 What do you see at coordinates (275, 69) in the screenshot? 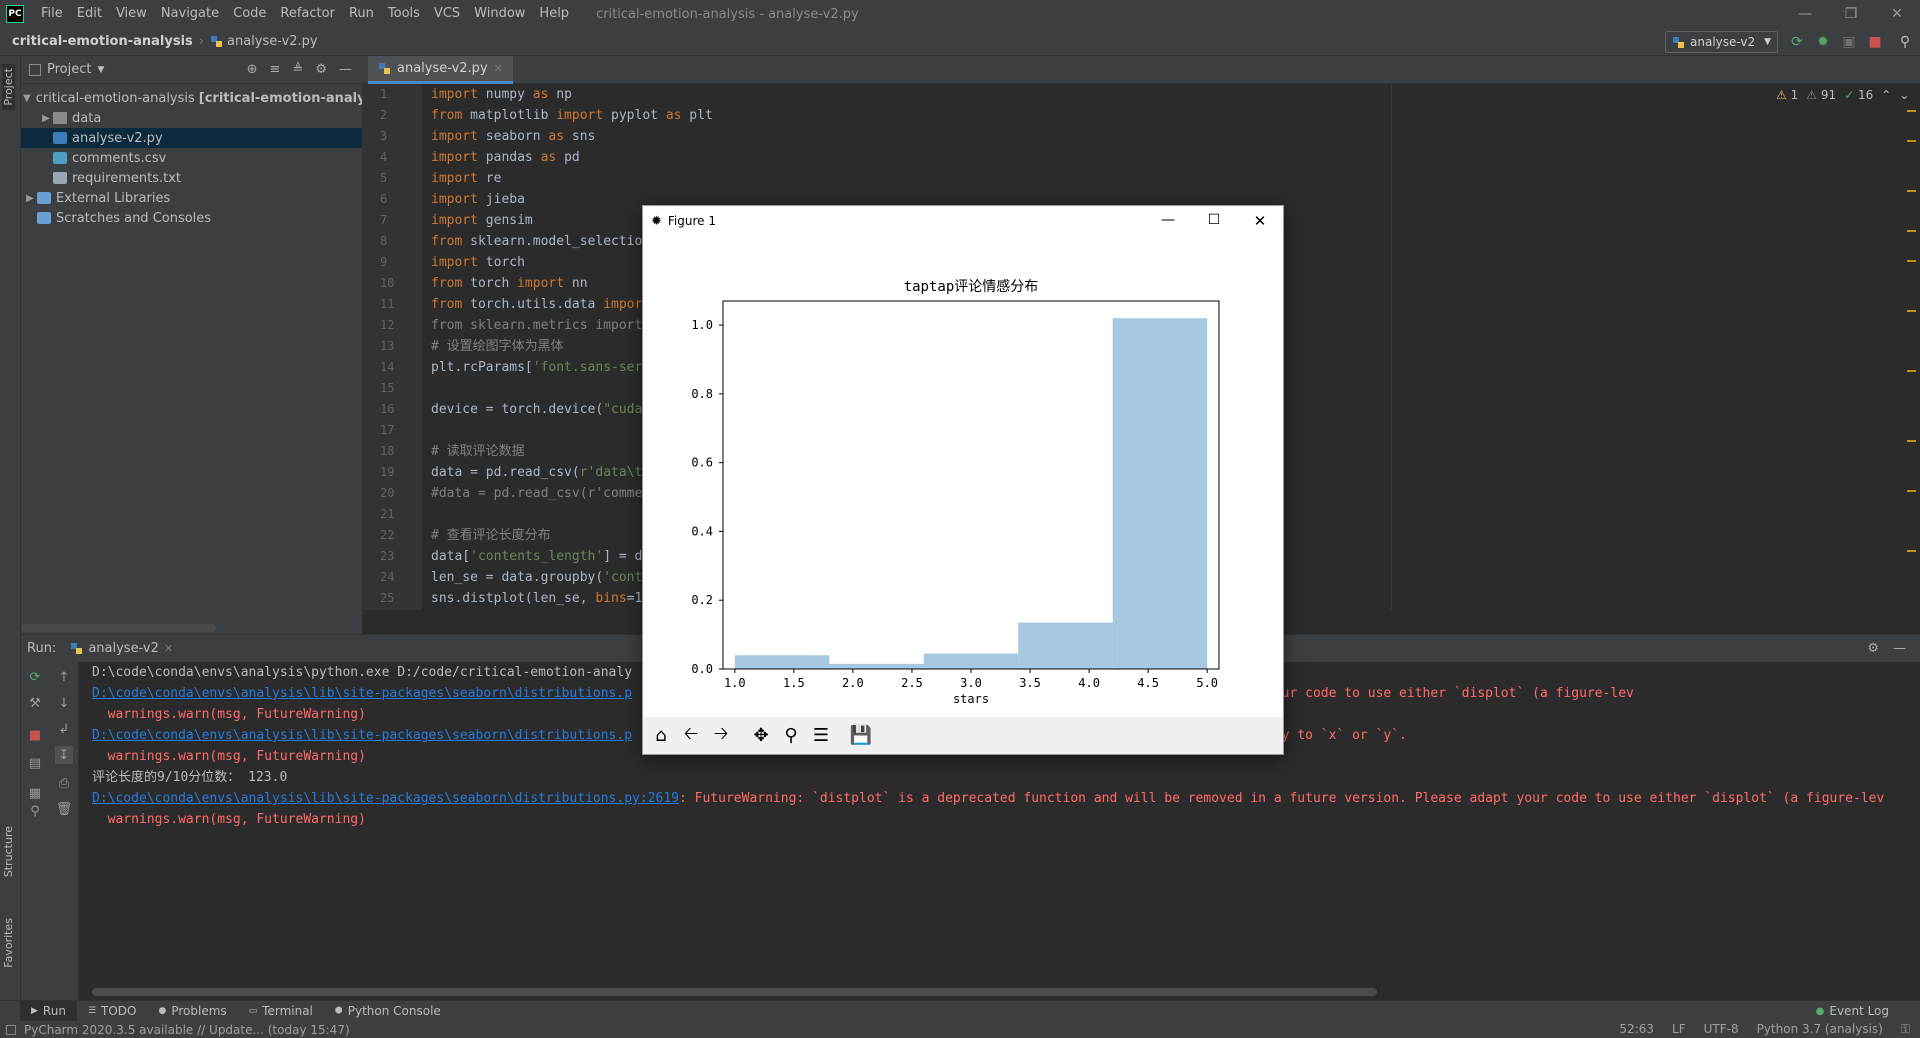
I see `expand-all-icon: ≡` at bounding box center [275, 69].